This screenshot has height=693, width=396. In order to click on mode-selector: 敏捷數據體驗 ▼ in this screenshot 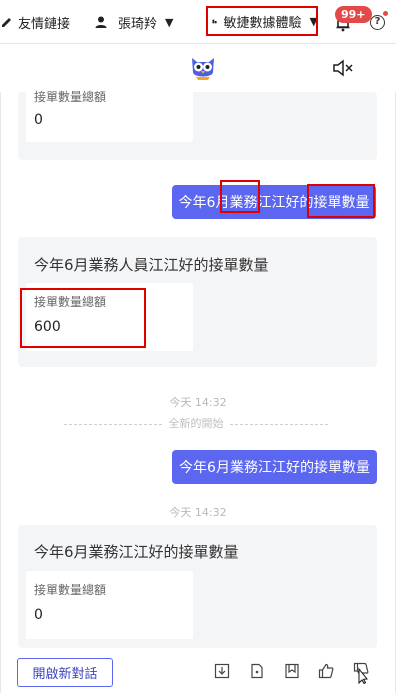, I will do `click(262, 21)`.